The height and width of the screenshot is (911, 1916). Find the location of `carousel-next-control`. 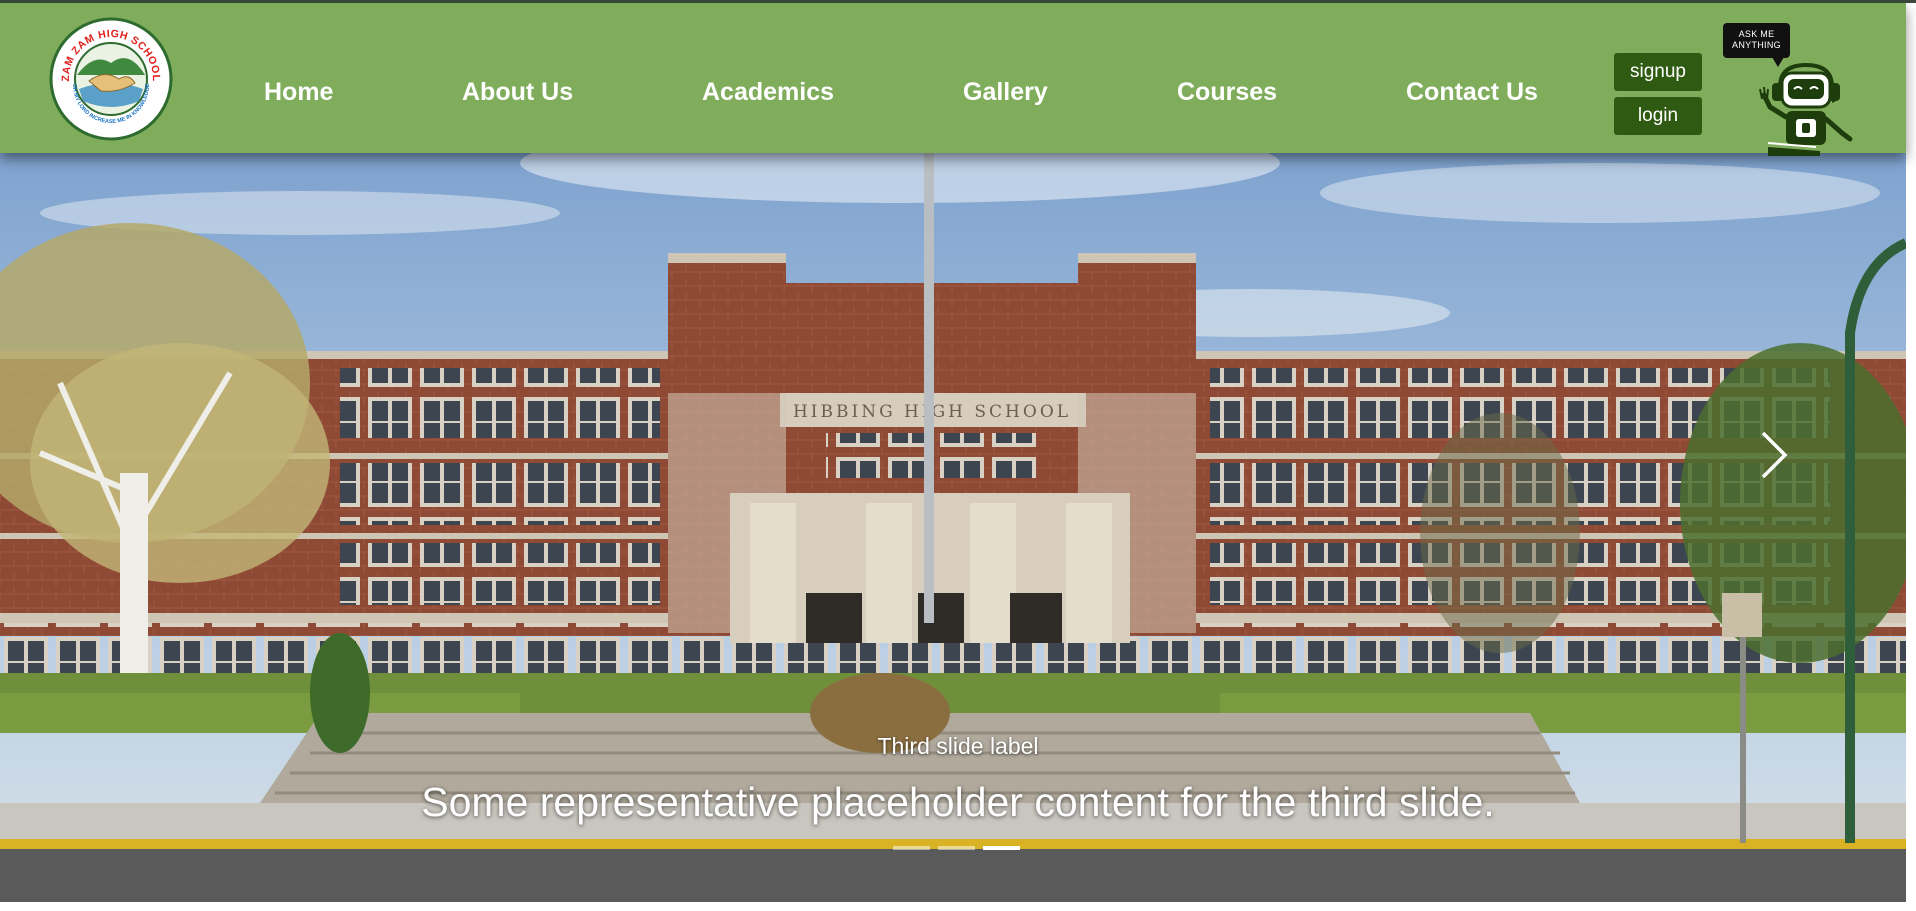

carousel-next-control is located at coordinates (1775, 451).